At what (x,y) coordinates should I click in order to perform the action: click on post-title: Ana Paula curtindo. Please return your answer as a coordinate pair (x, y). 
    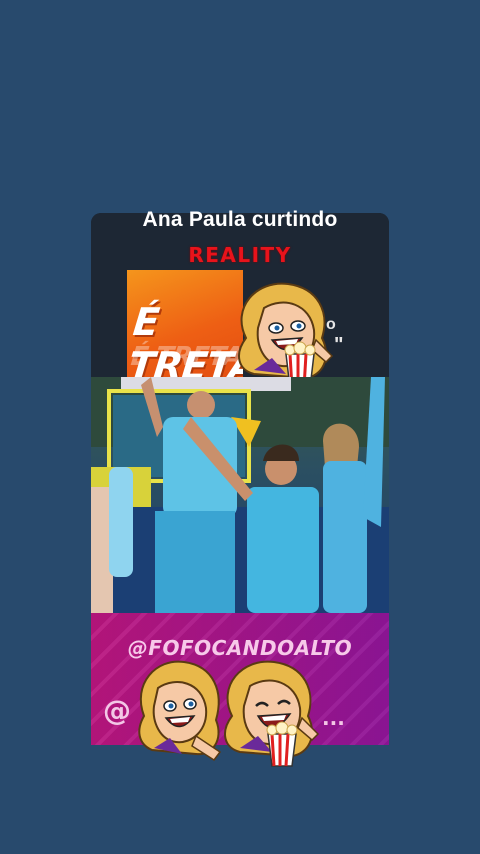
    Looking at the image, I should click on (240, 219).